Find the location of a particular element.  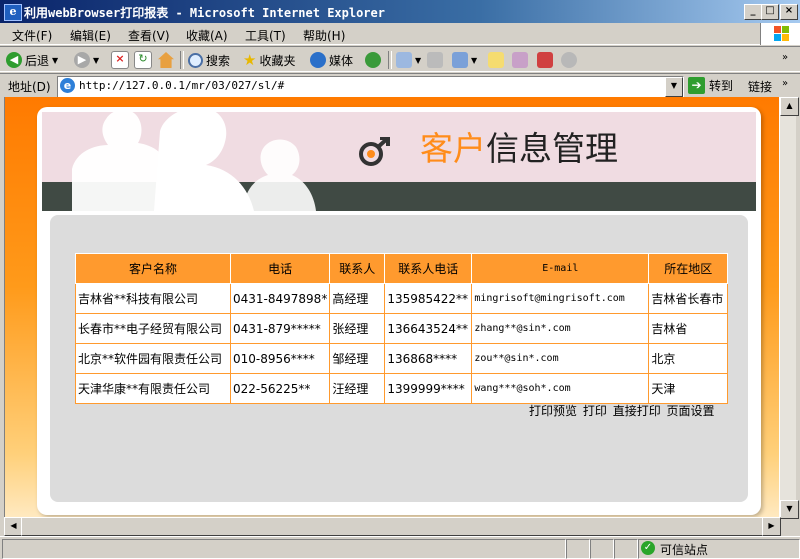

research-icon is located at coordinates (520, 60).